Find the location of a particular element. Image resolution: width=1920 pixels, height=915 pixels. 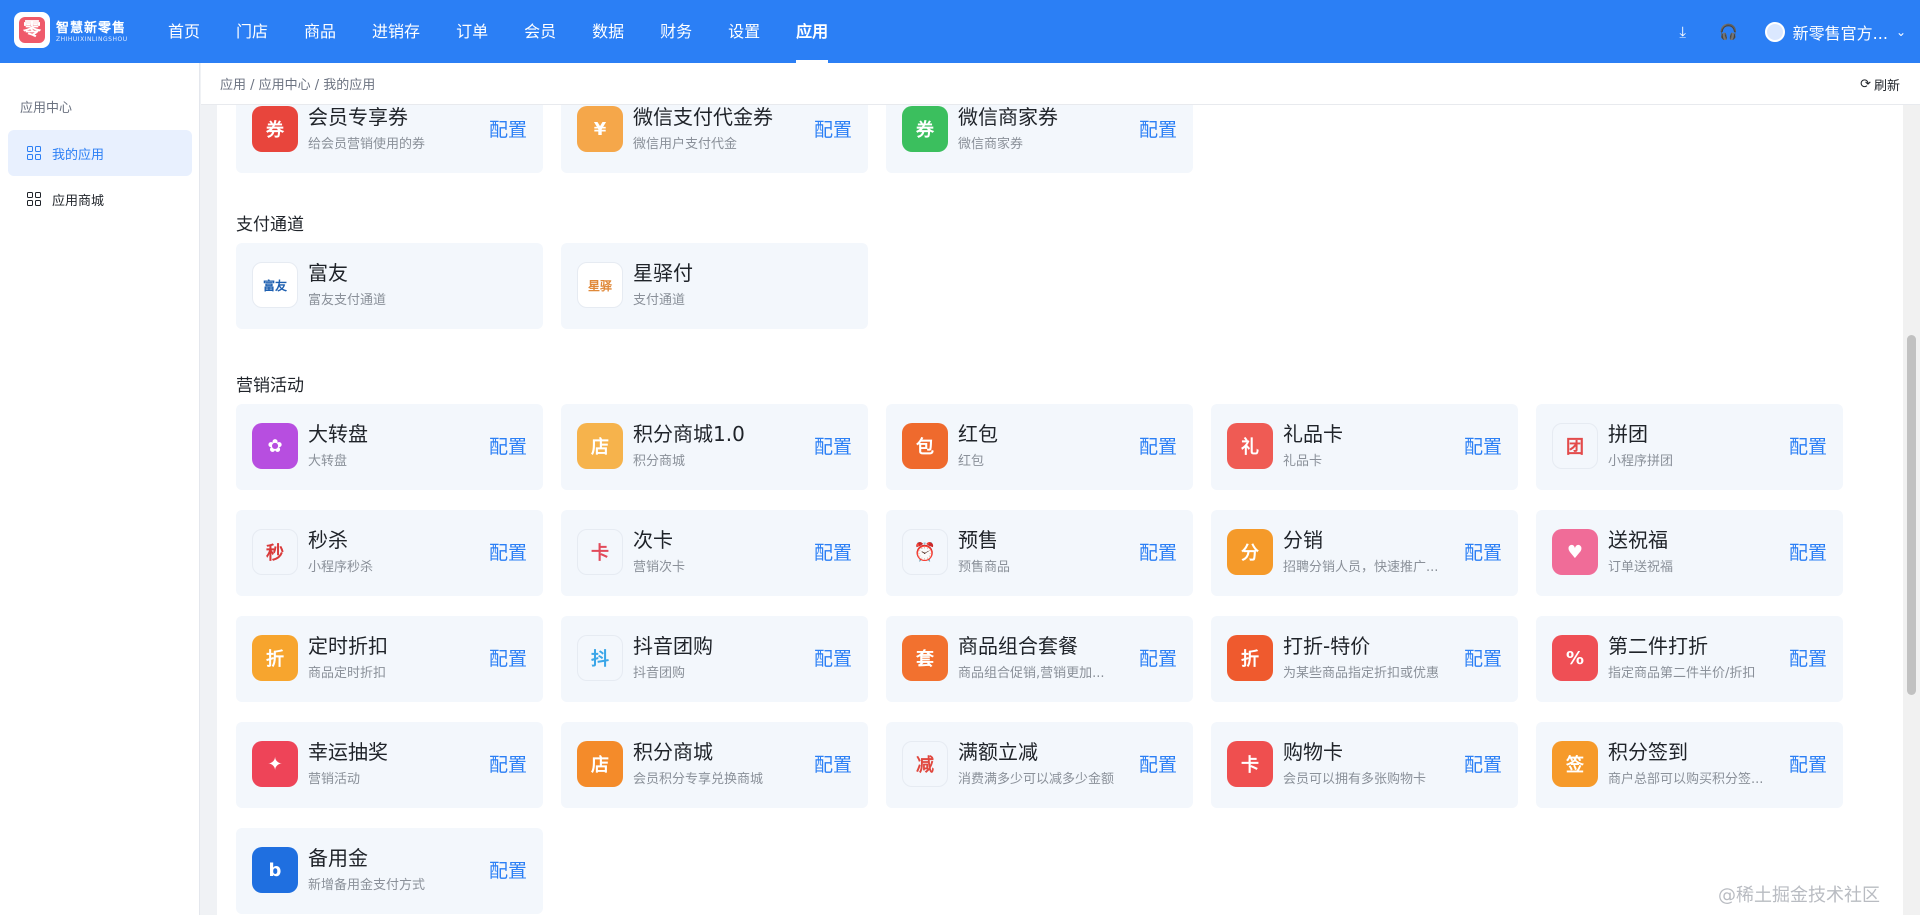

app-description: 会员可以拥有多张购物卡 is located at coordinates (1355, 779).